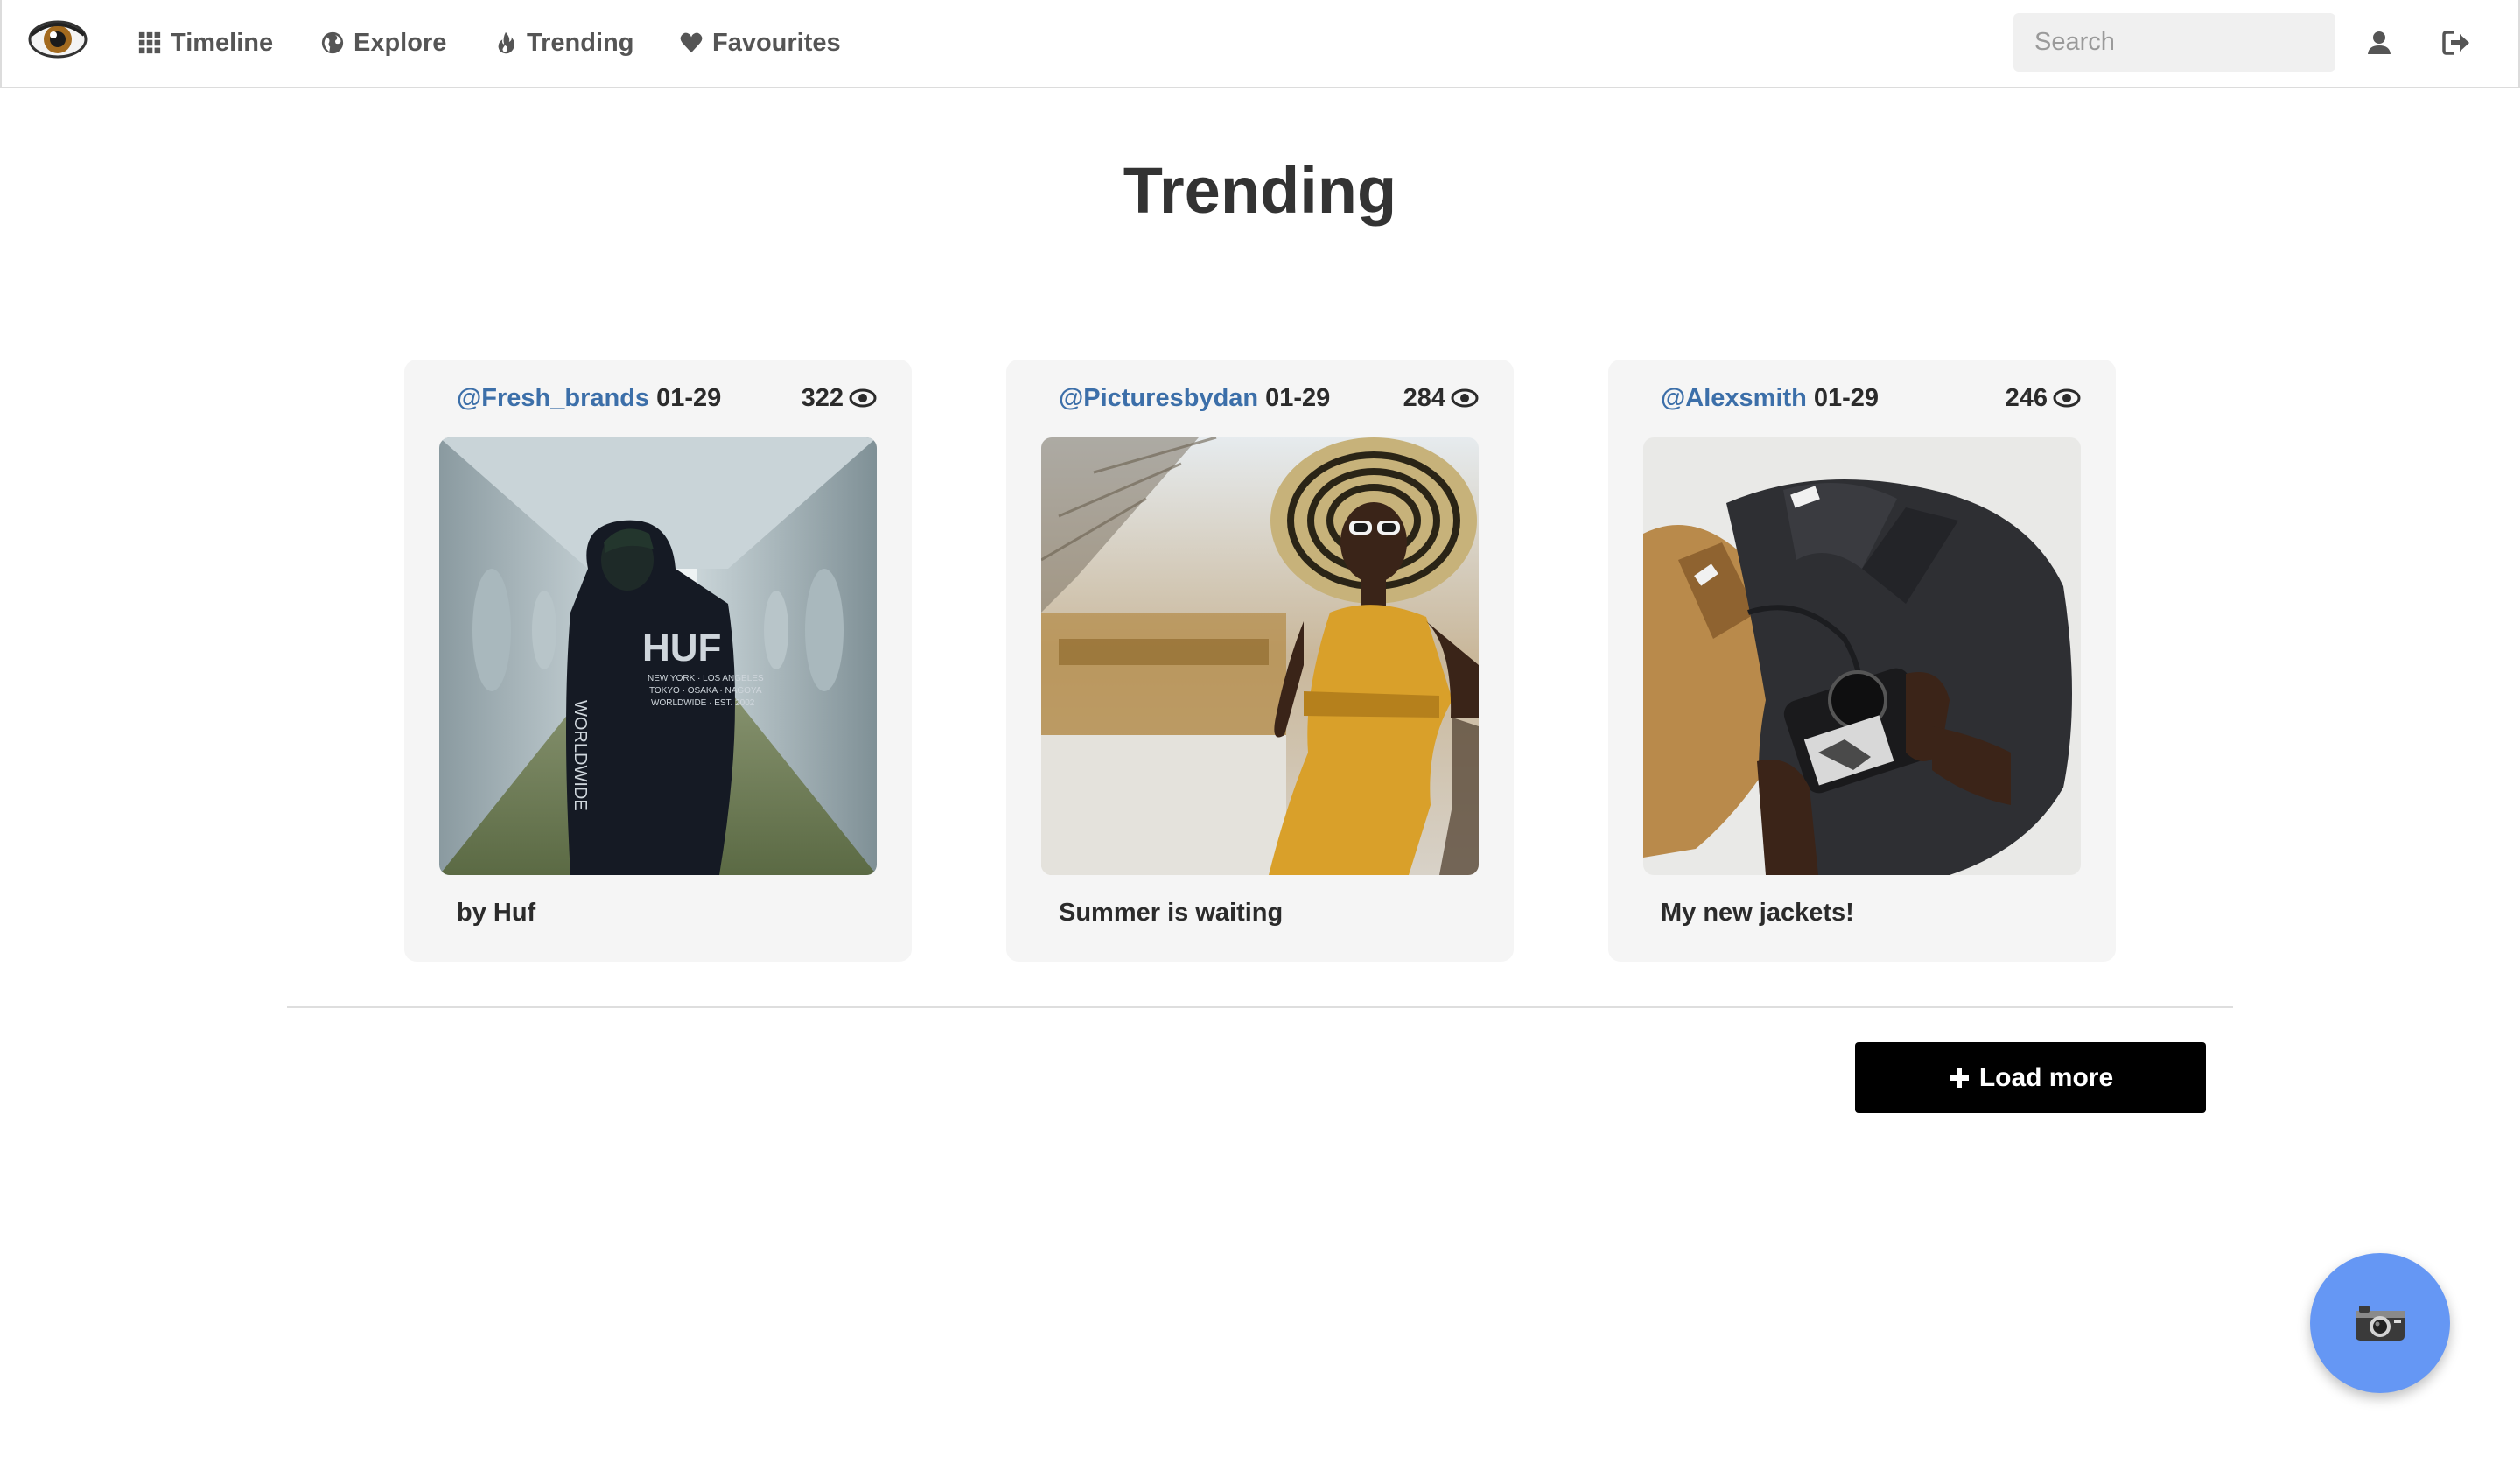  Describe the element at coordinates (2026, 397) in the screenshot. I see `view-count-value: 246` at that location.